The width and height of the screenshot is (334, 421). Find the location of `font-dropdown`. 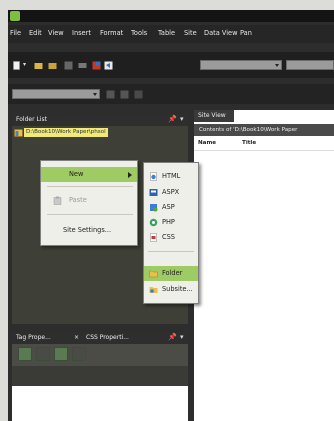

font-dropdown is located at coordinates (310, 65).